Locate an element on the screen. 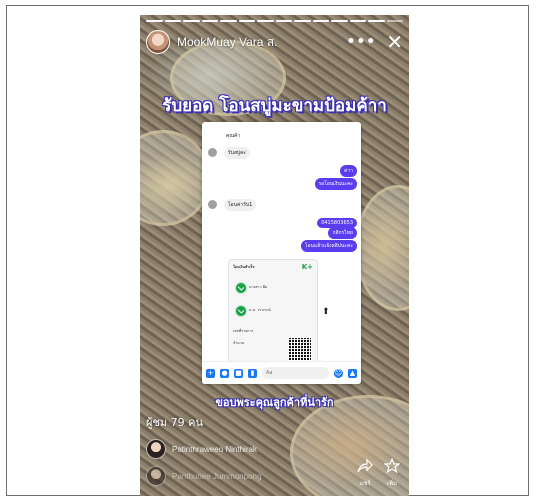 The height and width of the screenshot is (503, 537). messenger-input-bar: + ● ■ ▮ Aa ☺ ▲ is located at coordinates (281, 372).